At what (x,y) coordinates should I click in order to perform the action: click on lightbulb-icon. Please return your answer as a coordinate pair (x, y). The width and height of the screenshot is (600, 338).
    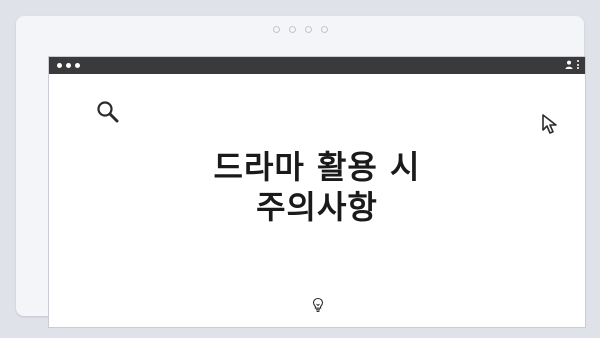
    Looking at the image, I should click on (318, 304).